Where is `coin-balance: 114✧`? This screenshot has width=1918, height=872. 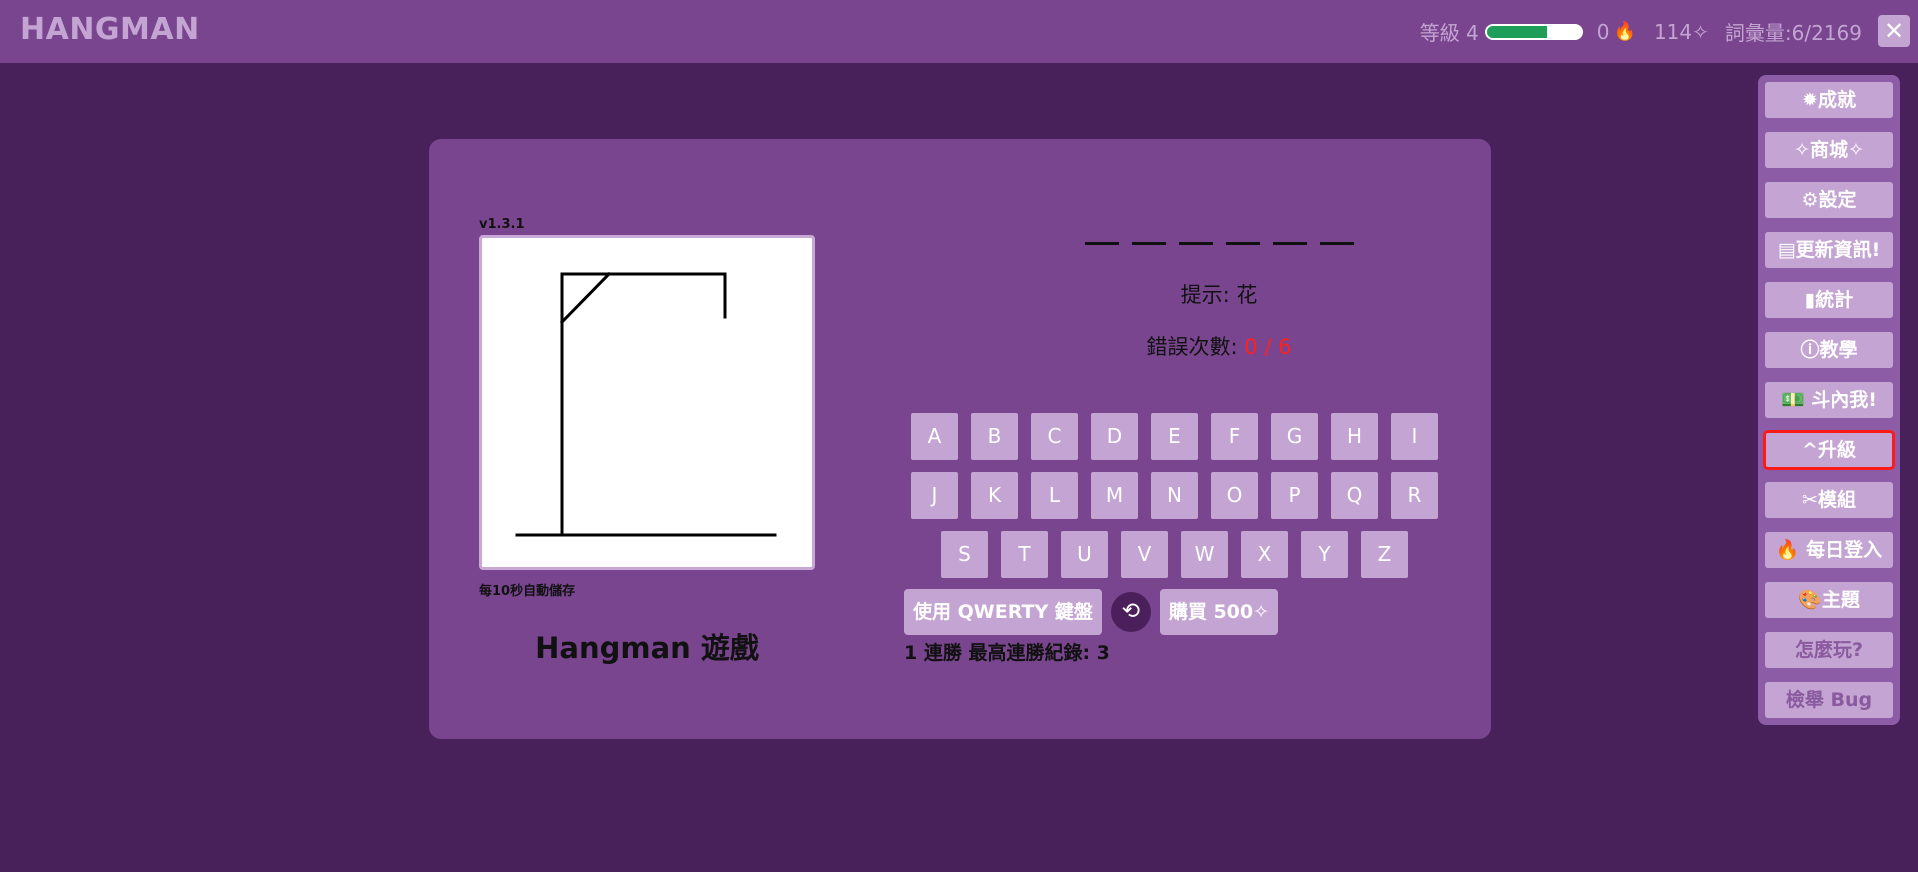 coin-balance: 114✧ is located at coordinates (1681, 31).